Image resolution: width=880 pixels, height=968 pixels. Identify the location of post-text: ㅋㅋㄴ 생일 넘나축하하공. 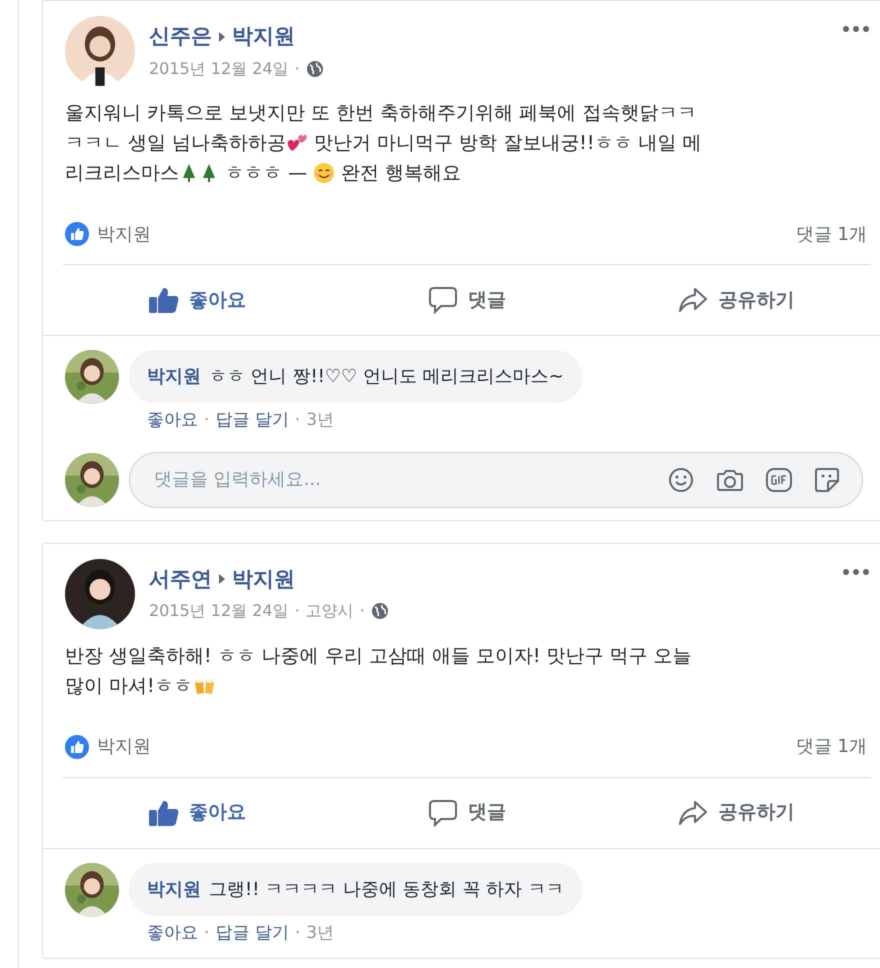
(175, 143).